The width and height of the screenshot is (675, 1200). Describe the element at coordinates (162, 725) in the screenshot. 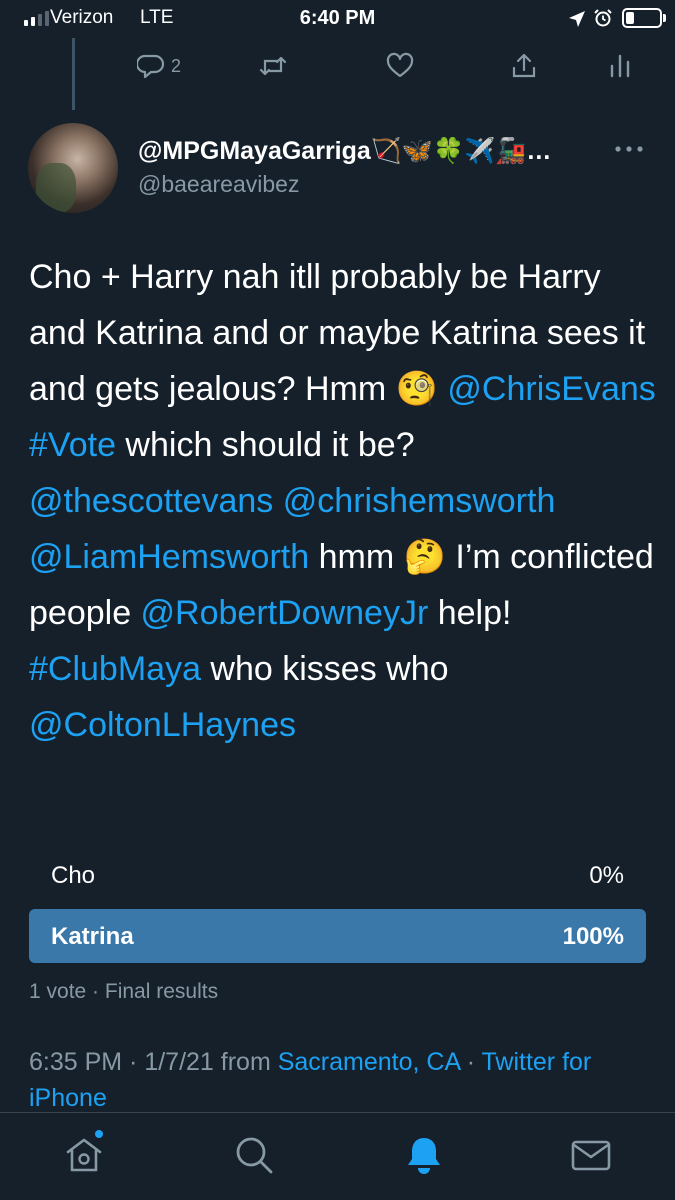

I see `mention-link: @ColtonLHaynes` at that location.